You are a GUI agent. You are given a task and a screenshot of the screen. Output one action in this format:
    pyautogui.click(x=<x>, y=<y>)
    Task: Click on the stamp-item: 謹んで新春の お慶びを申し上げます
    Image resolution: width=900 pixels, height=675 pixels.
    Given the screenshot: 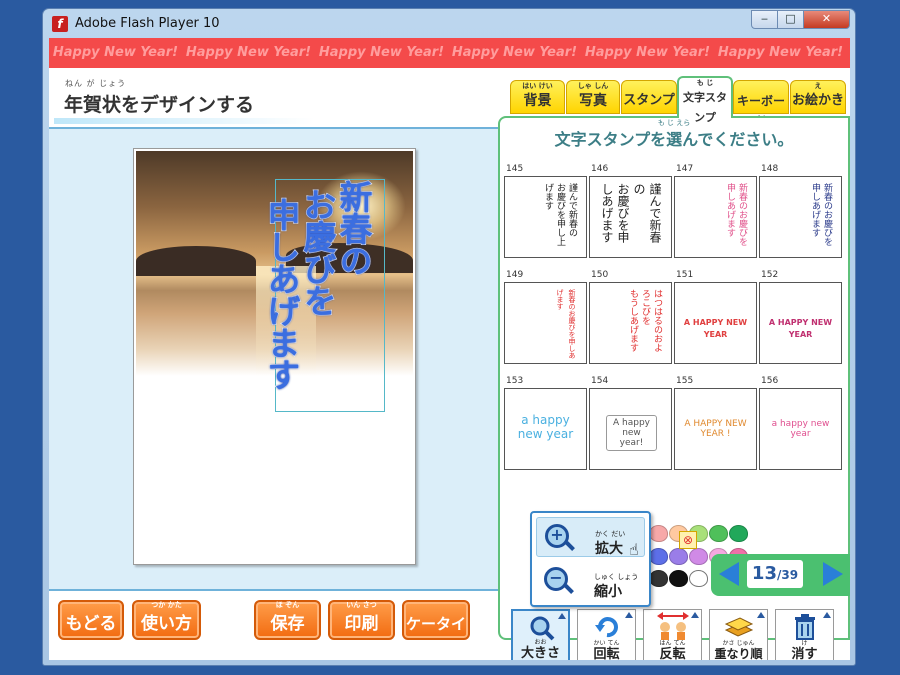 What is the action you would take?
    pyautogui.click(x=545, y=217)
    